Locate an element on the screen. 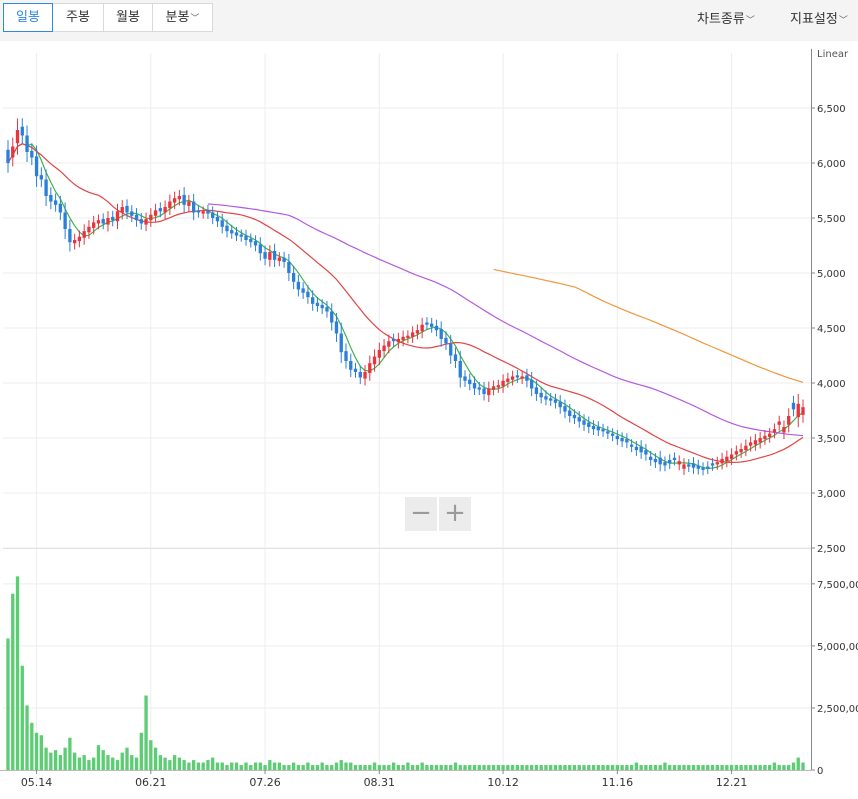 The width and height of the screenshot is (858, 799). chart-type-label: 차트종류 is located at coordinates (721, 19).